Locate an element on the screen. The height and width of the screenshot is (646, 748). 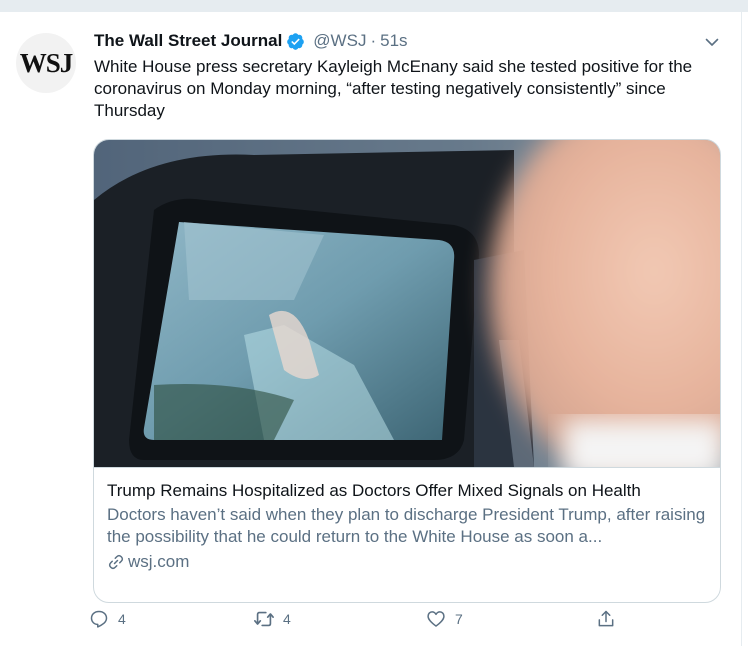
heart-icon is located at coordinates (436, 619).